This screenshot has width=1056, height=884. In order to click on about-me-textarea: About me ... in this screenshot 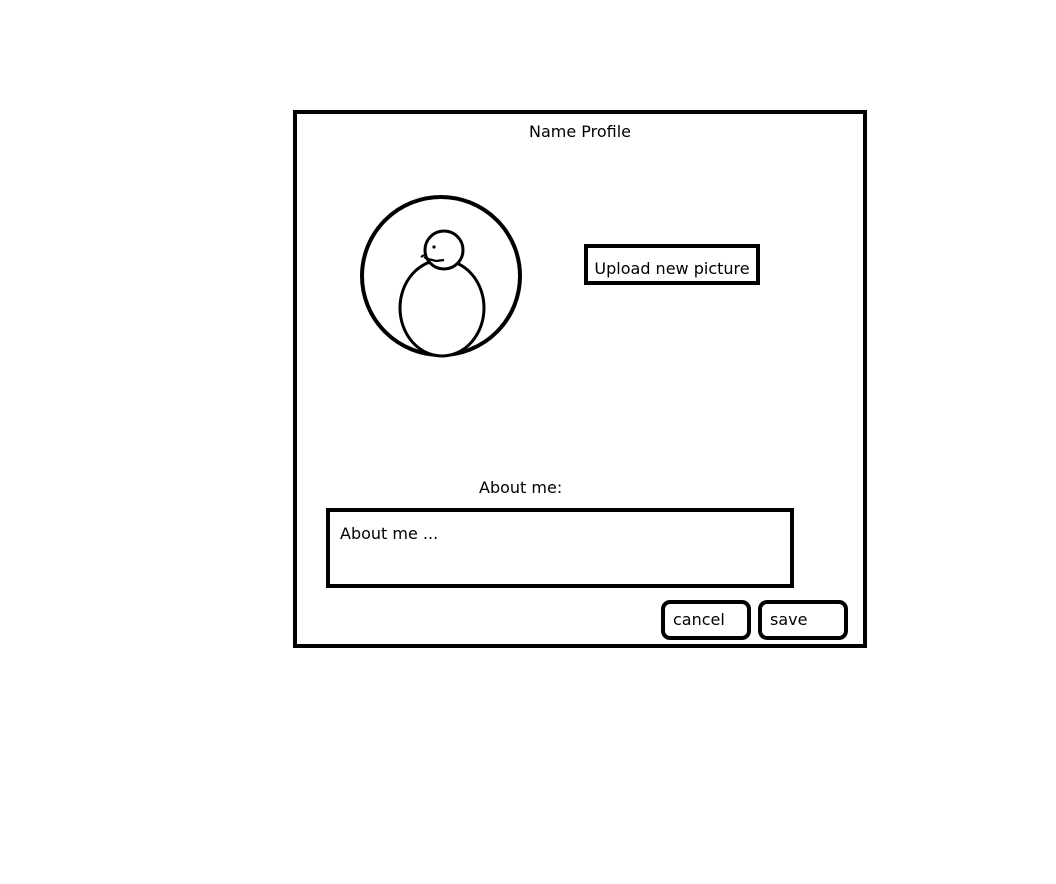, I will do `click(560, 548)`.